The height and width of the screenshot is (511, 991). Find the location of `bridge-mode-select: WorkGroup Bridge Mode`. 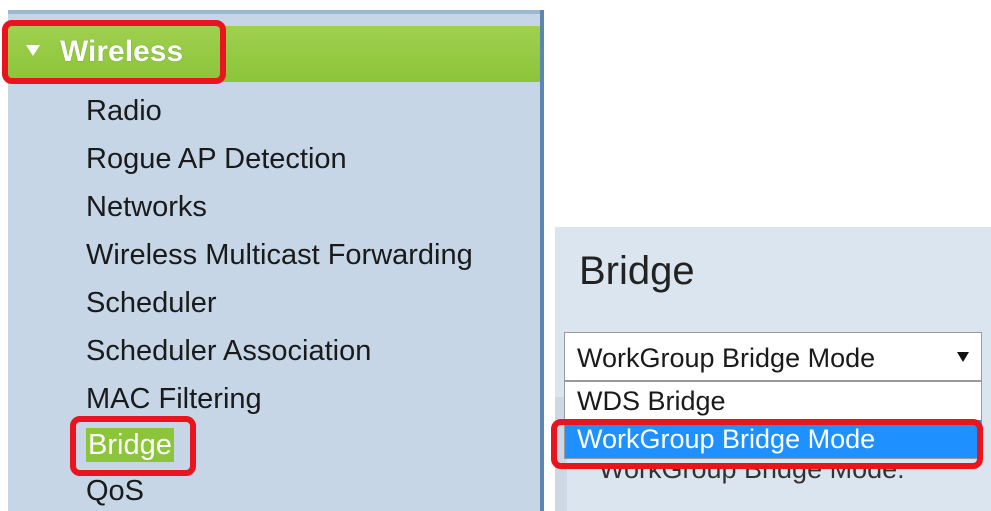

bridge-mode-select: WorkGroup Bridge Mode is located at coordinates (773, 356).